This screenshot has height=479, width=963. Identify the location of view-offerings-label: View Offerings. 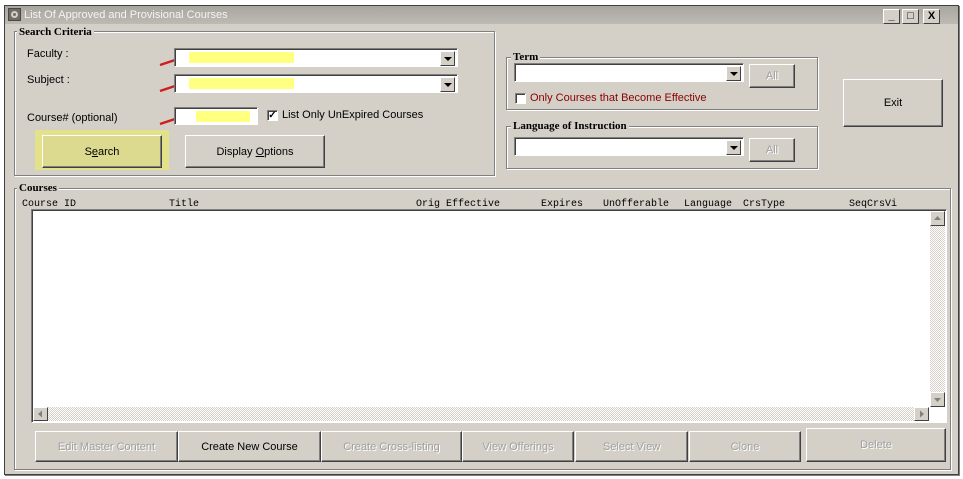
(518, 446).